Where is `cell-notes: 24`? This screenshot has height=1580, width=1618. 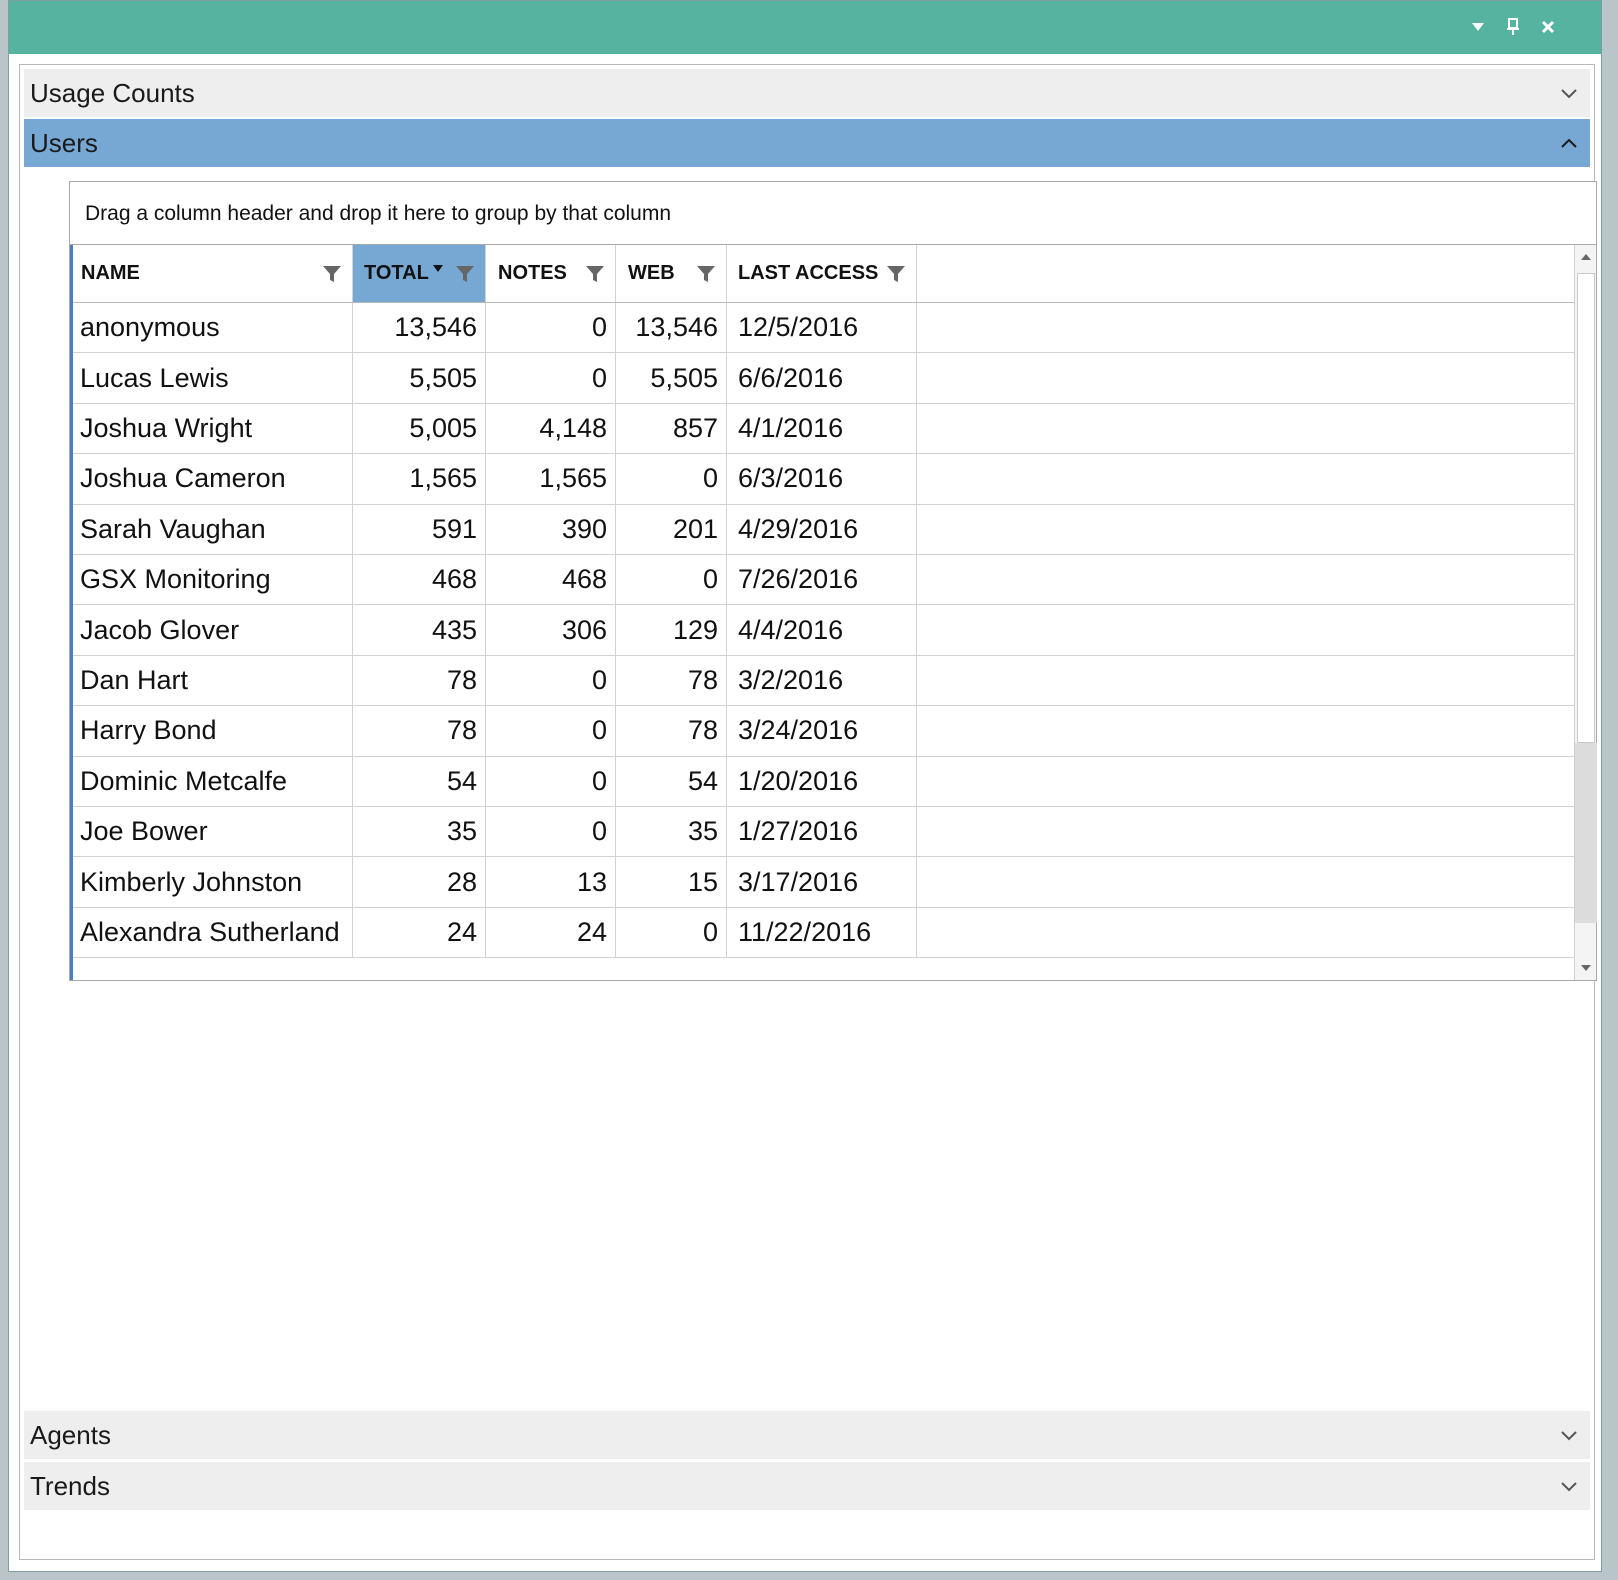 cell-notes: 24 is located at coordinates (551, 932).